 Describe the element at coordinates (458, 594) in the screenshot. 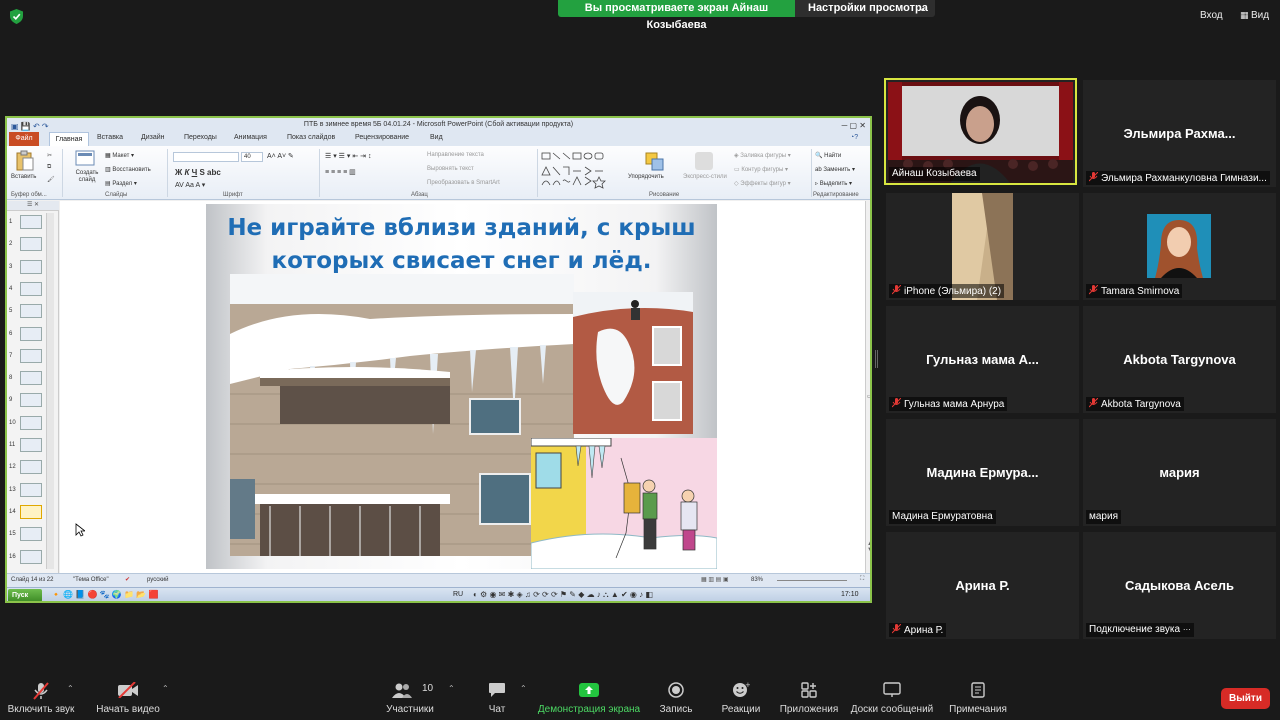

I see `keyboard-language: RU` at that location.